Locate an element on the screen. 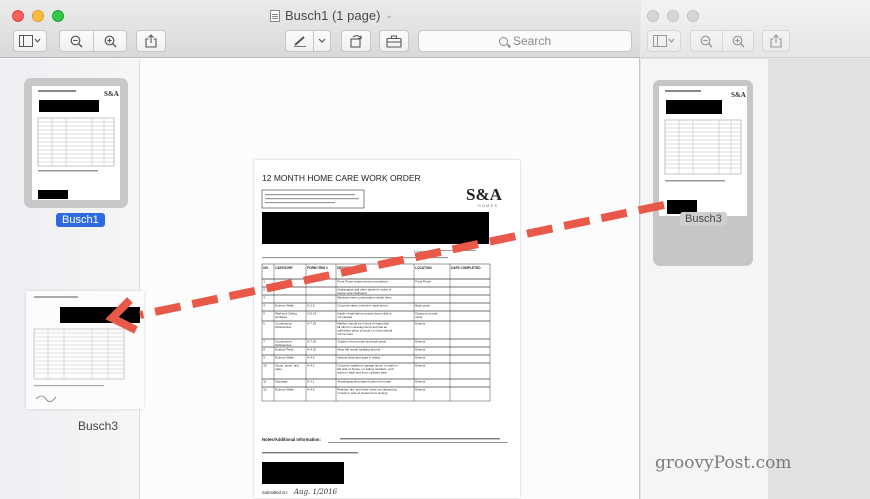  zoom-control is located at coordinates (93, 41).